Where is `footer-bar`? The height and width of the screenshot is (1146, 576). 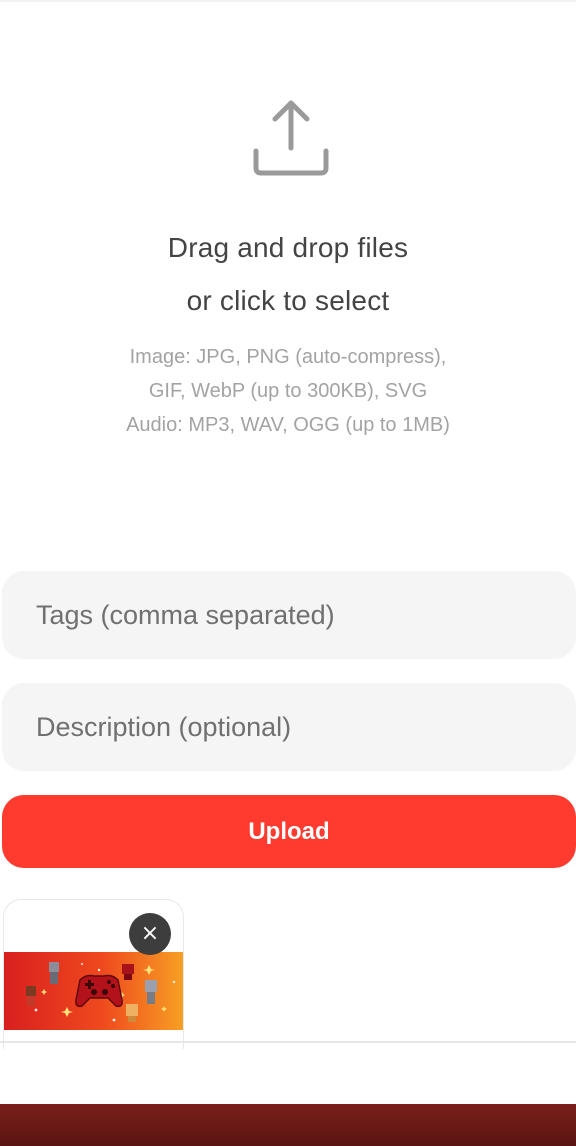 footer-bar is located at coordinates (288, 1125).